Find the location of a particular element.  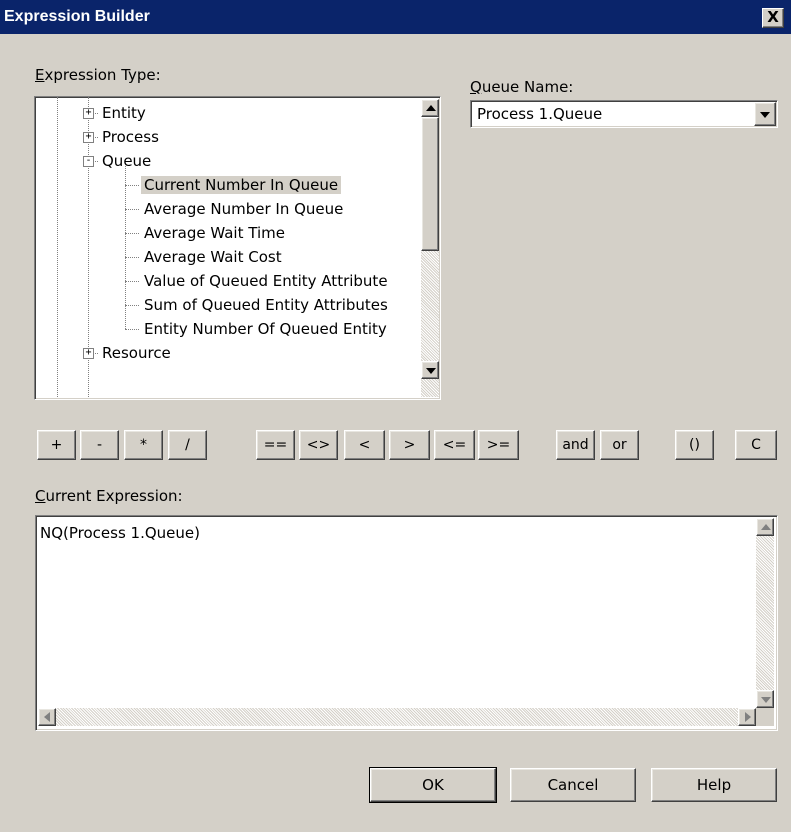

close-button: X is located at coordinates (773, 18).